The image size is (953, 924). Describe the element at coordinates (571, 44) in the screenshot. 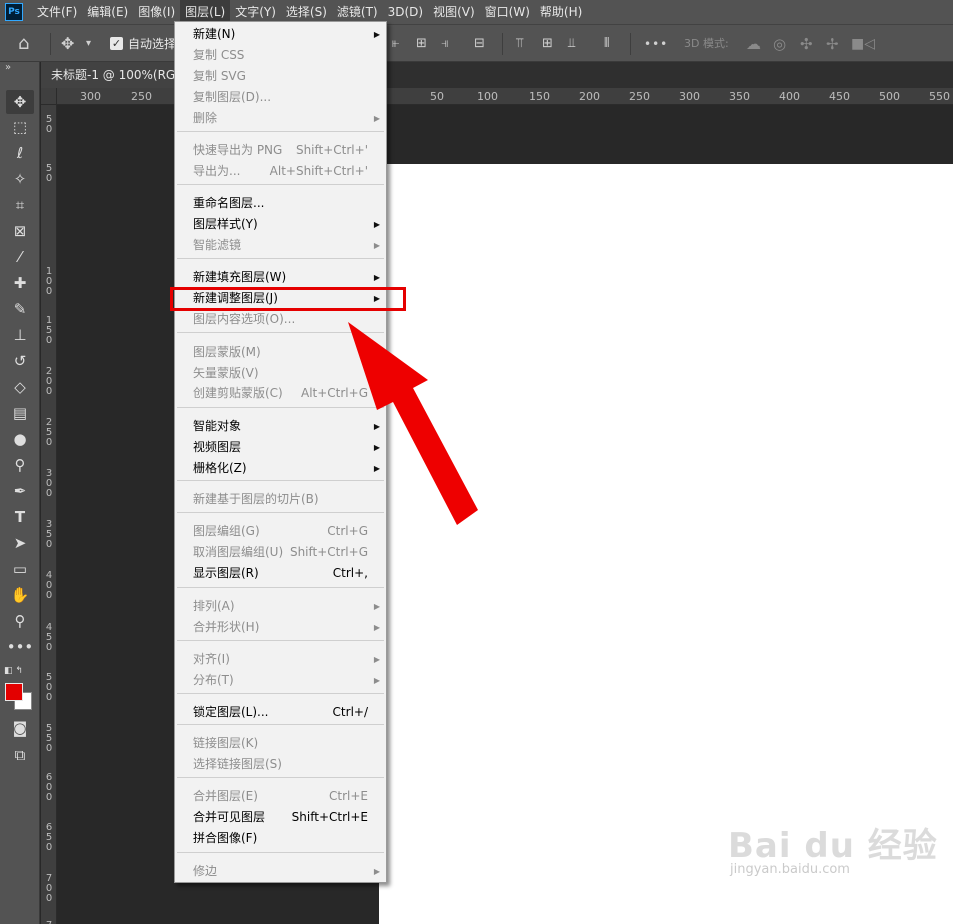

I see `align-bottom-icon: ⫫` at that location.